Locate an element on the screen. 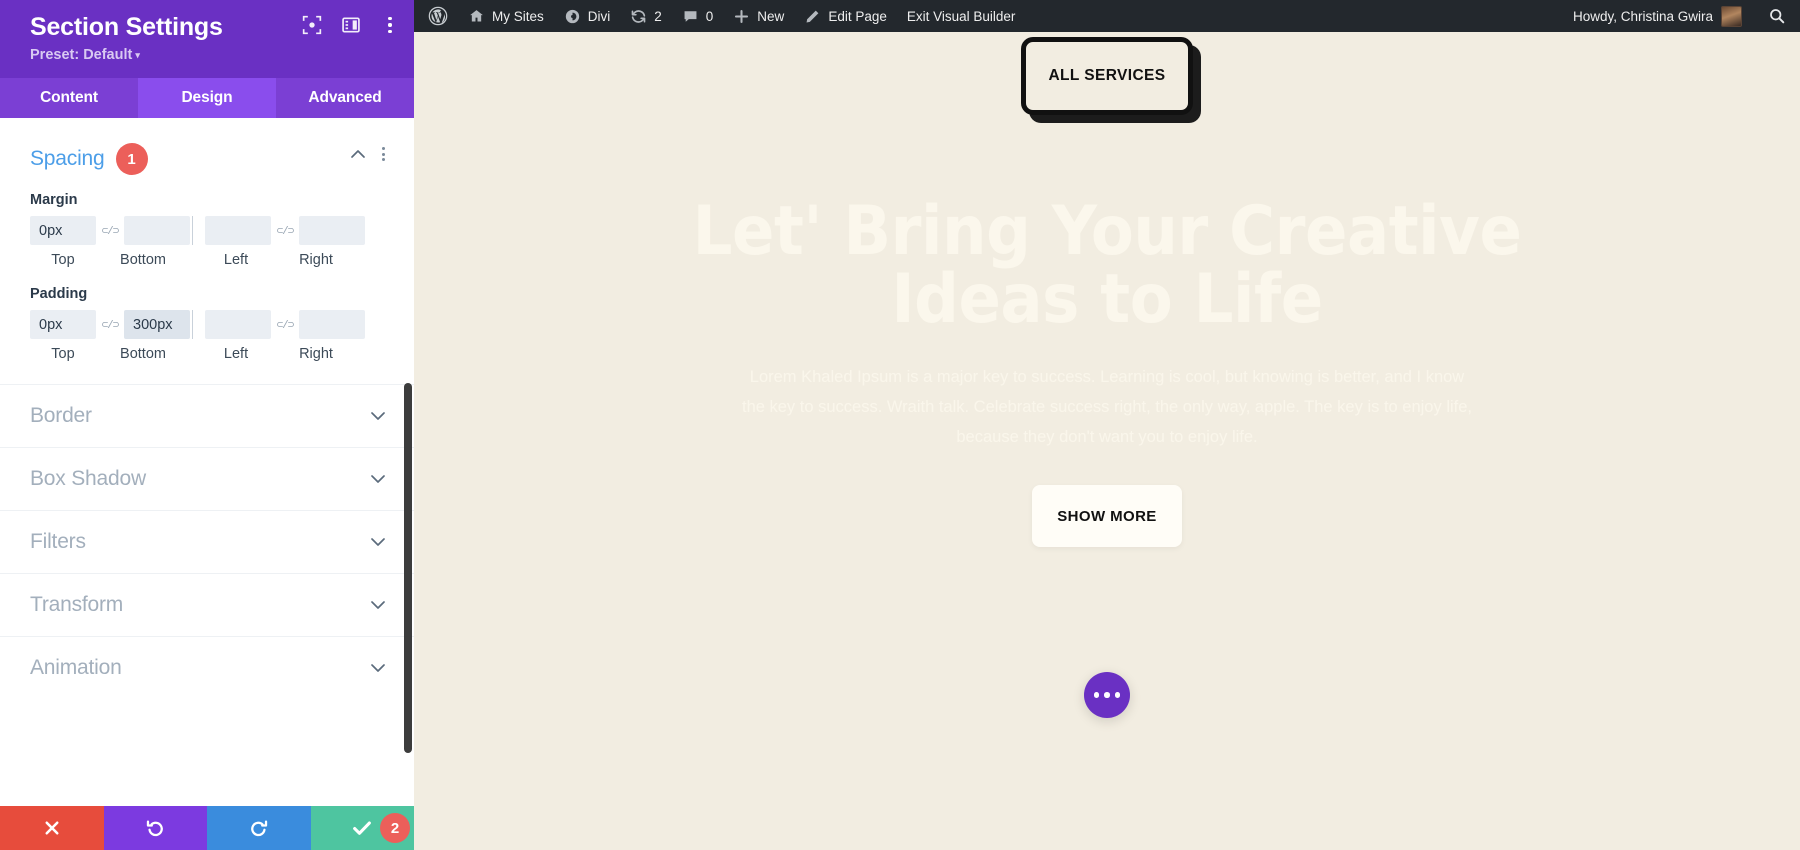  margin-caption-bottom: Bottom is located at coordinates (143, 260).